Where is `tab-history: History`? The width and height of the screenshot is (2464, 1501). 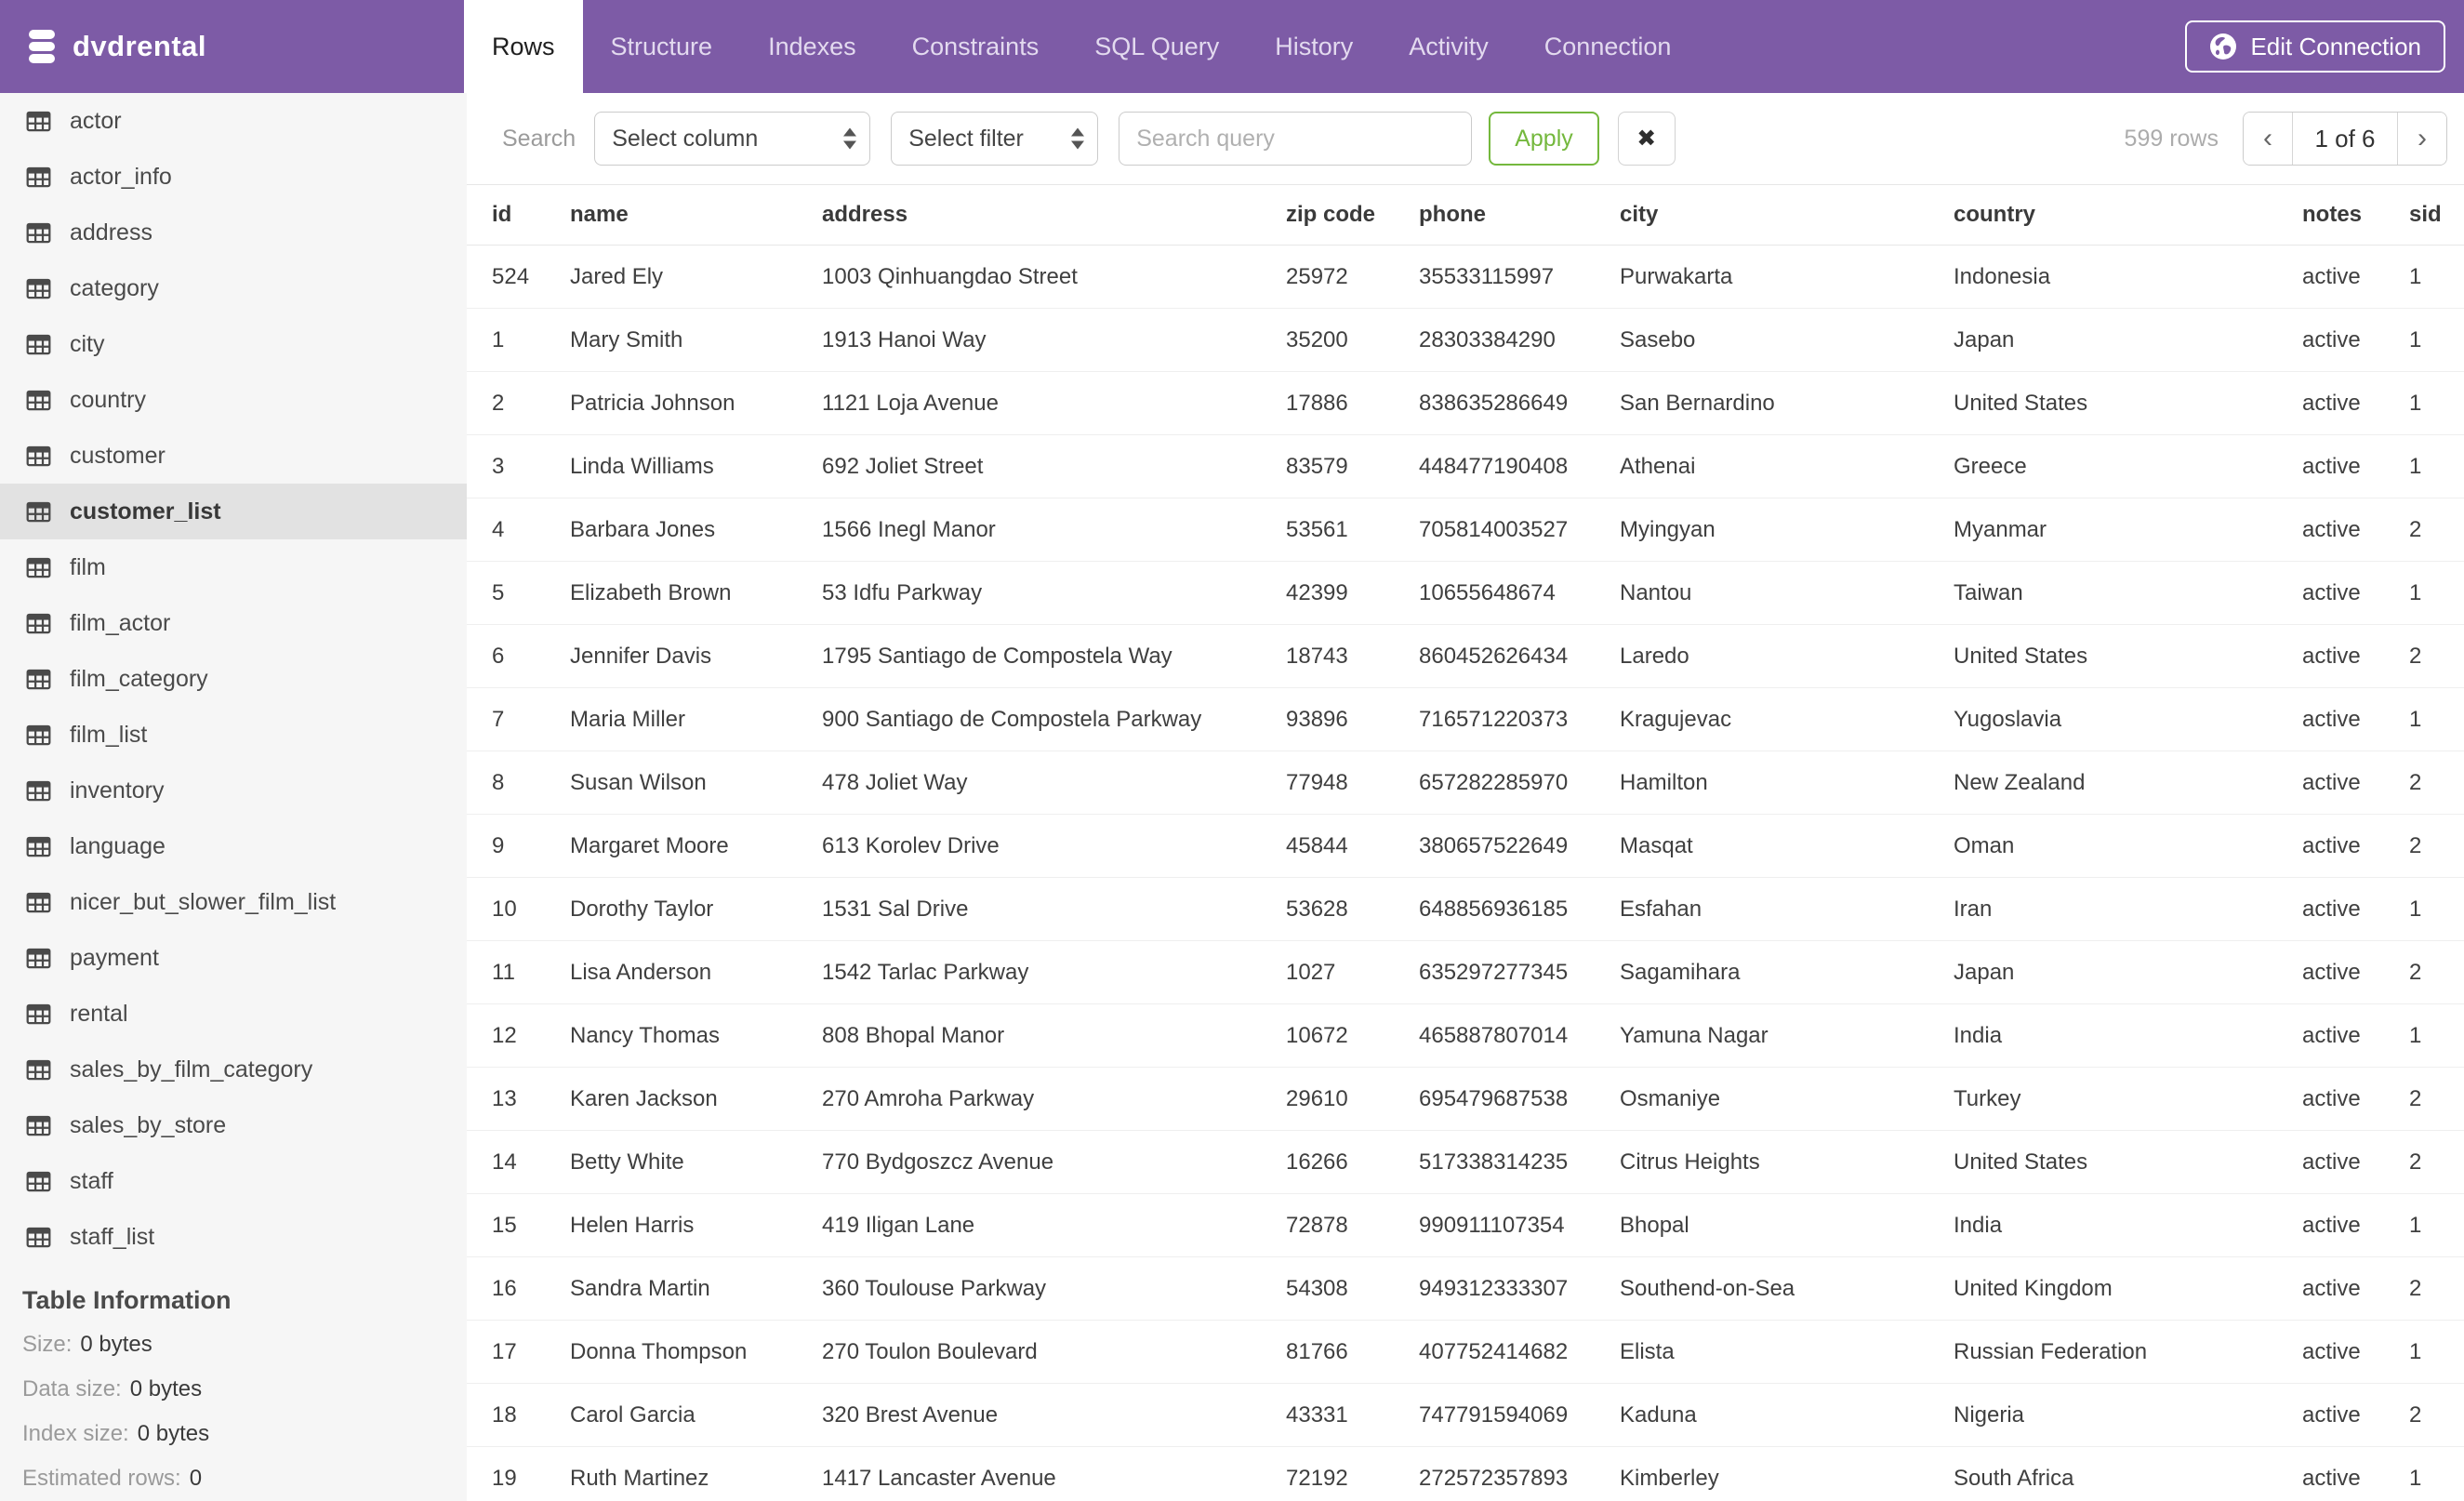 tab-history: History is located at coordinates (1314, 46).